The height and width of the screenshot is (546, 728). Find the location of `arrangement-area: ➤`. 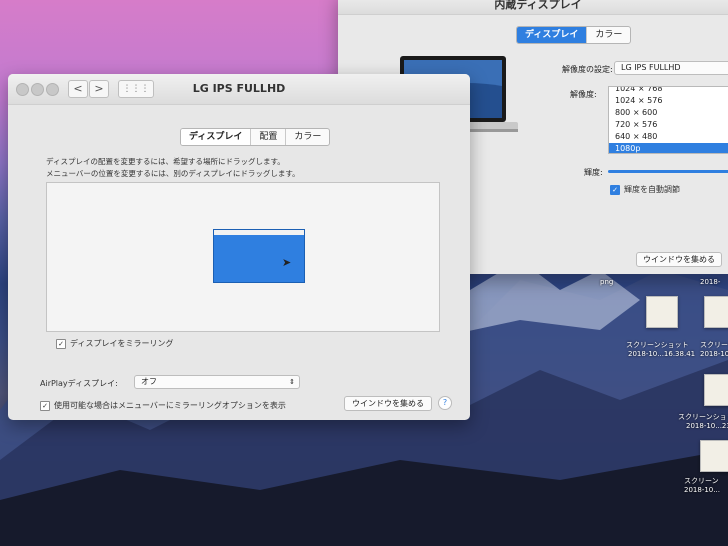

arrangement-area: ➤ is located at coordinates (243, 257).